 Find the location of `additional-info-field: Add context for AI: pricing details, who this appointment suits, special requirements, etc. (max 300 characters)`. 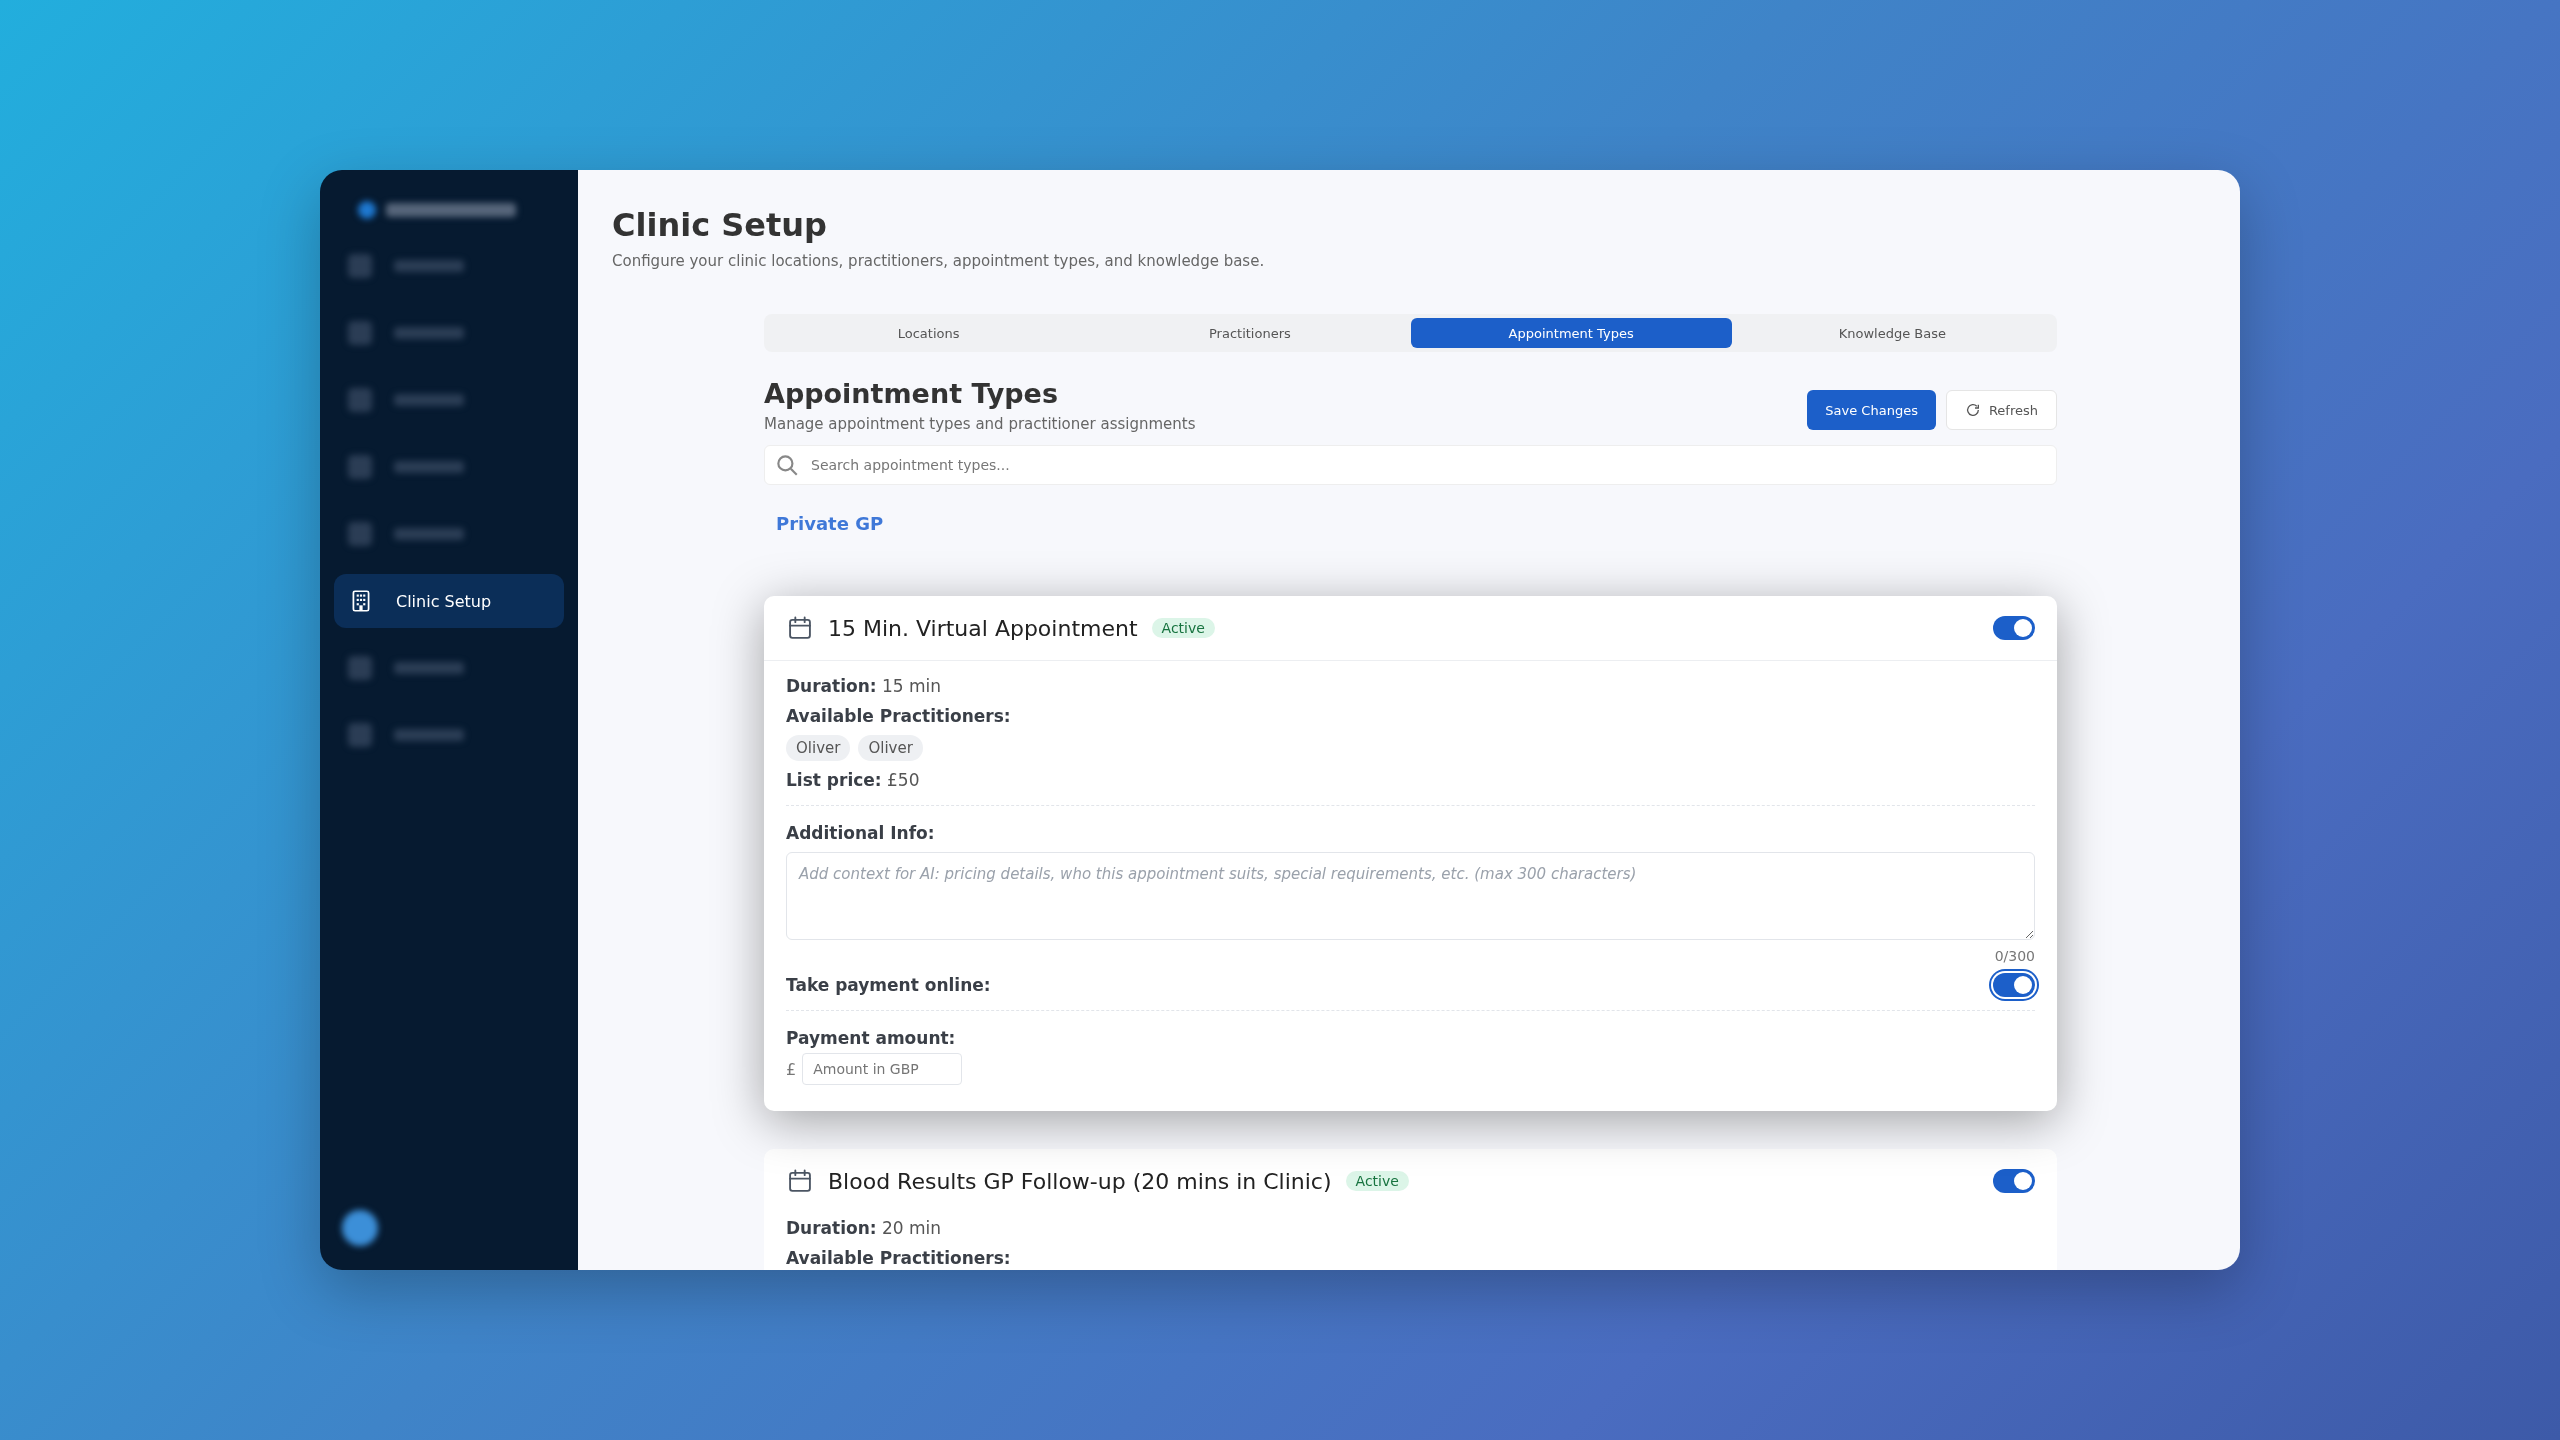

additional-info-field: Add context for AI: pricing details, who this appointment suits, special requirements, etc. (max 300 characters) is located at coordinates (1410, 896).